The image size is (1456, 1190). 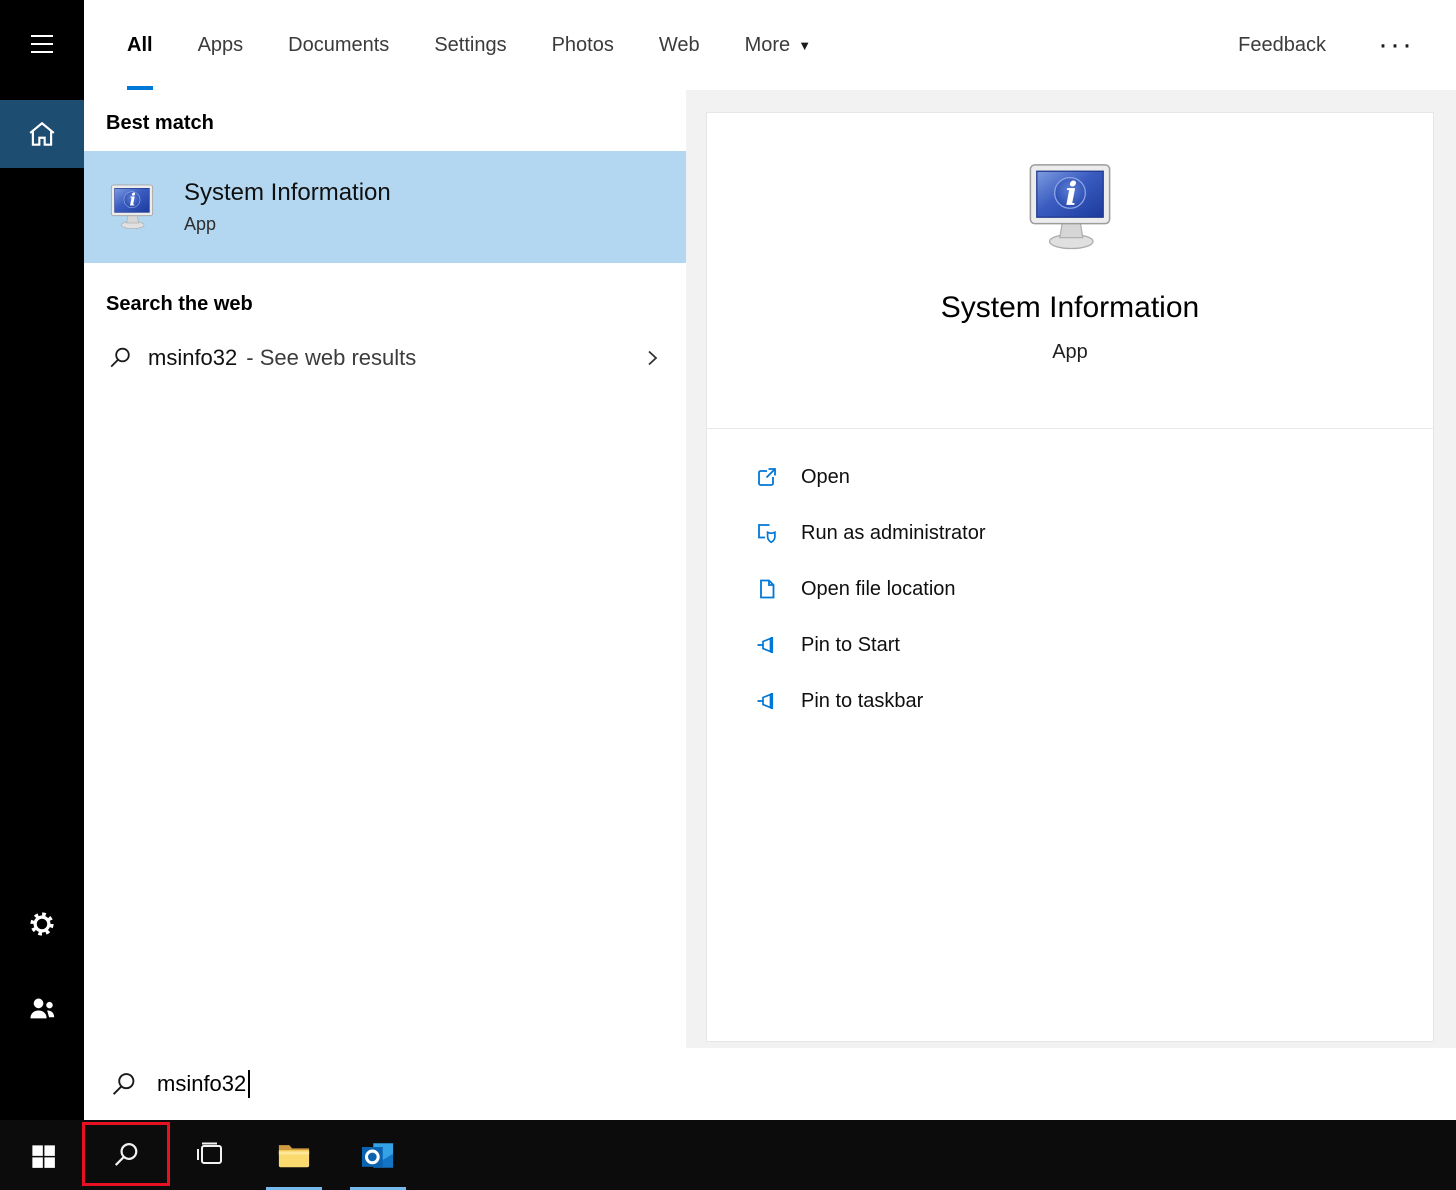 I want to click on best-match-result: i System Information App, so click(x=385, y=207).